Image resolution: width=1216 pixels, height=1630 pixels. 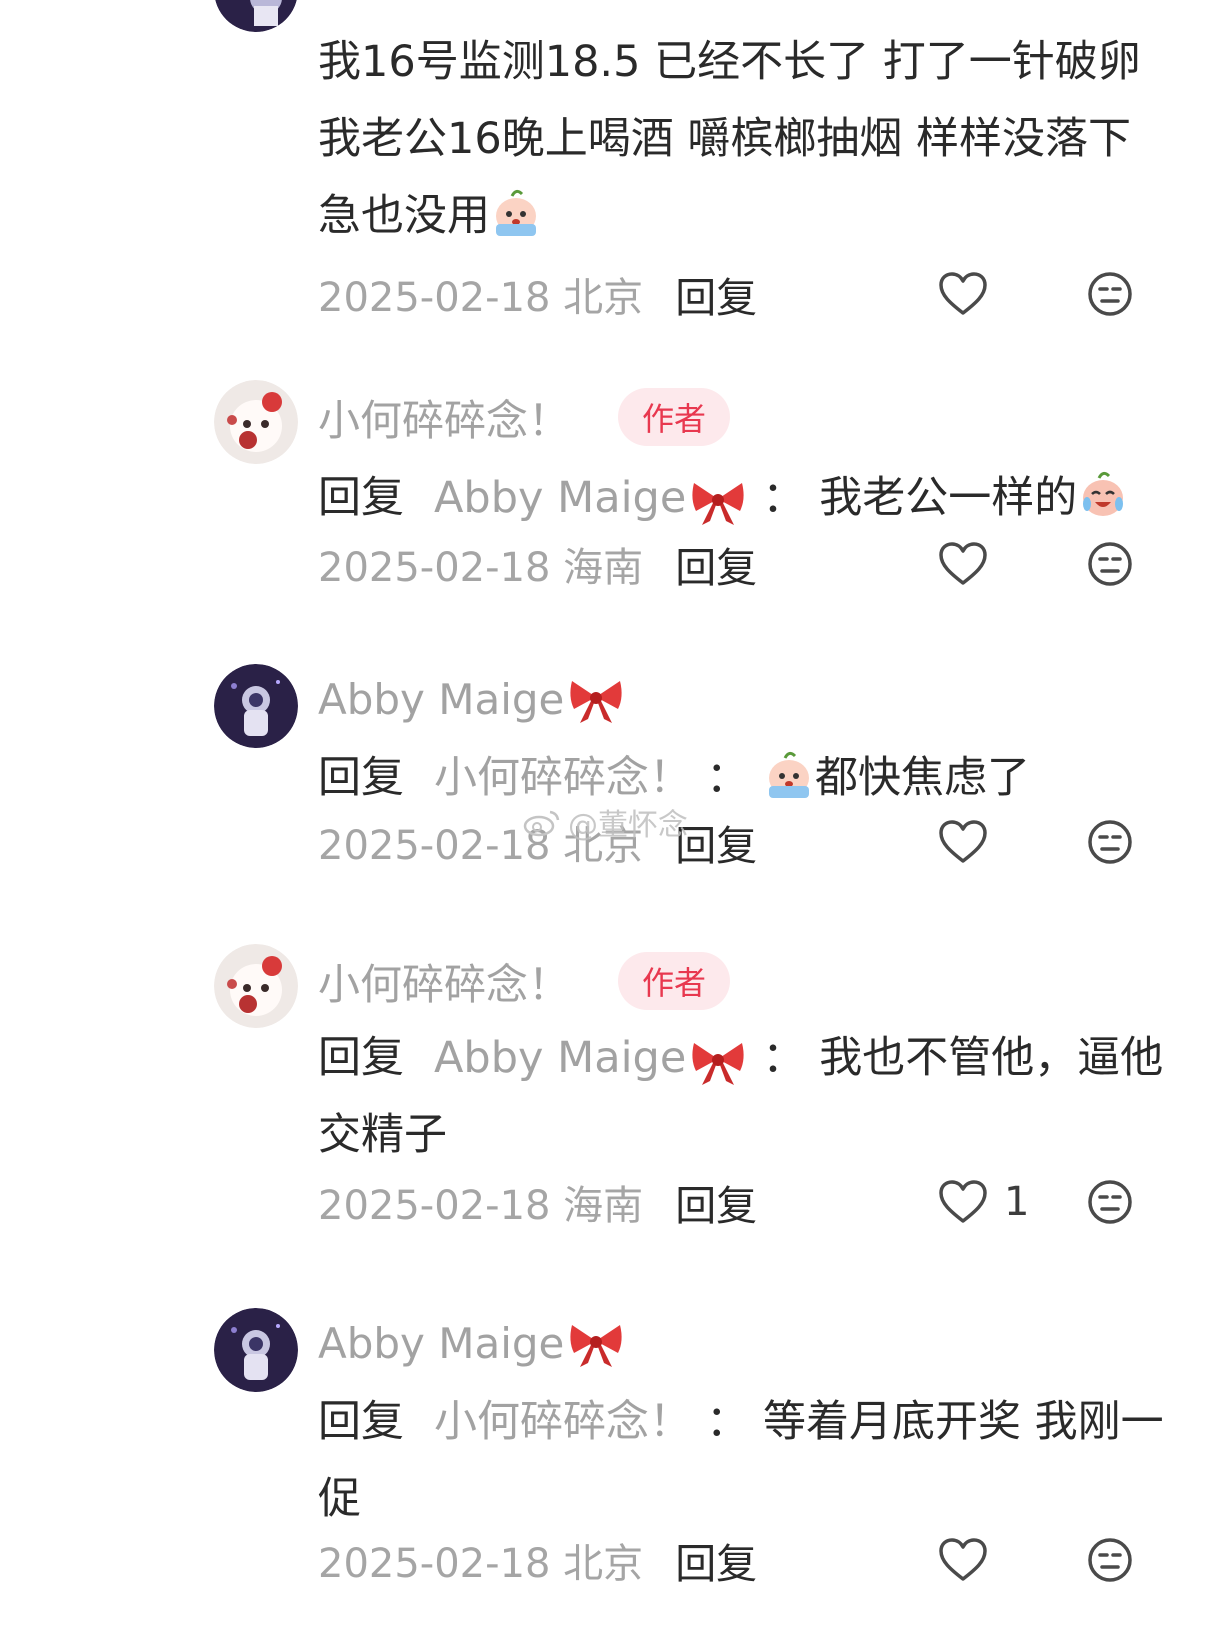 I want to click on weibo-logo-icon, so click(x=541, y=823).